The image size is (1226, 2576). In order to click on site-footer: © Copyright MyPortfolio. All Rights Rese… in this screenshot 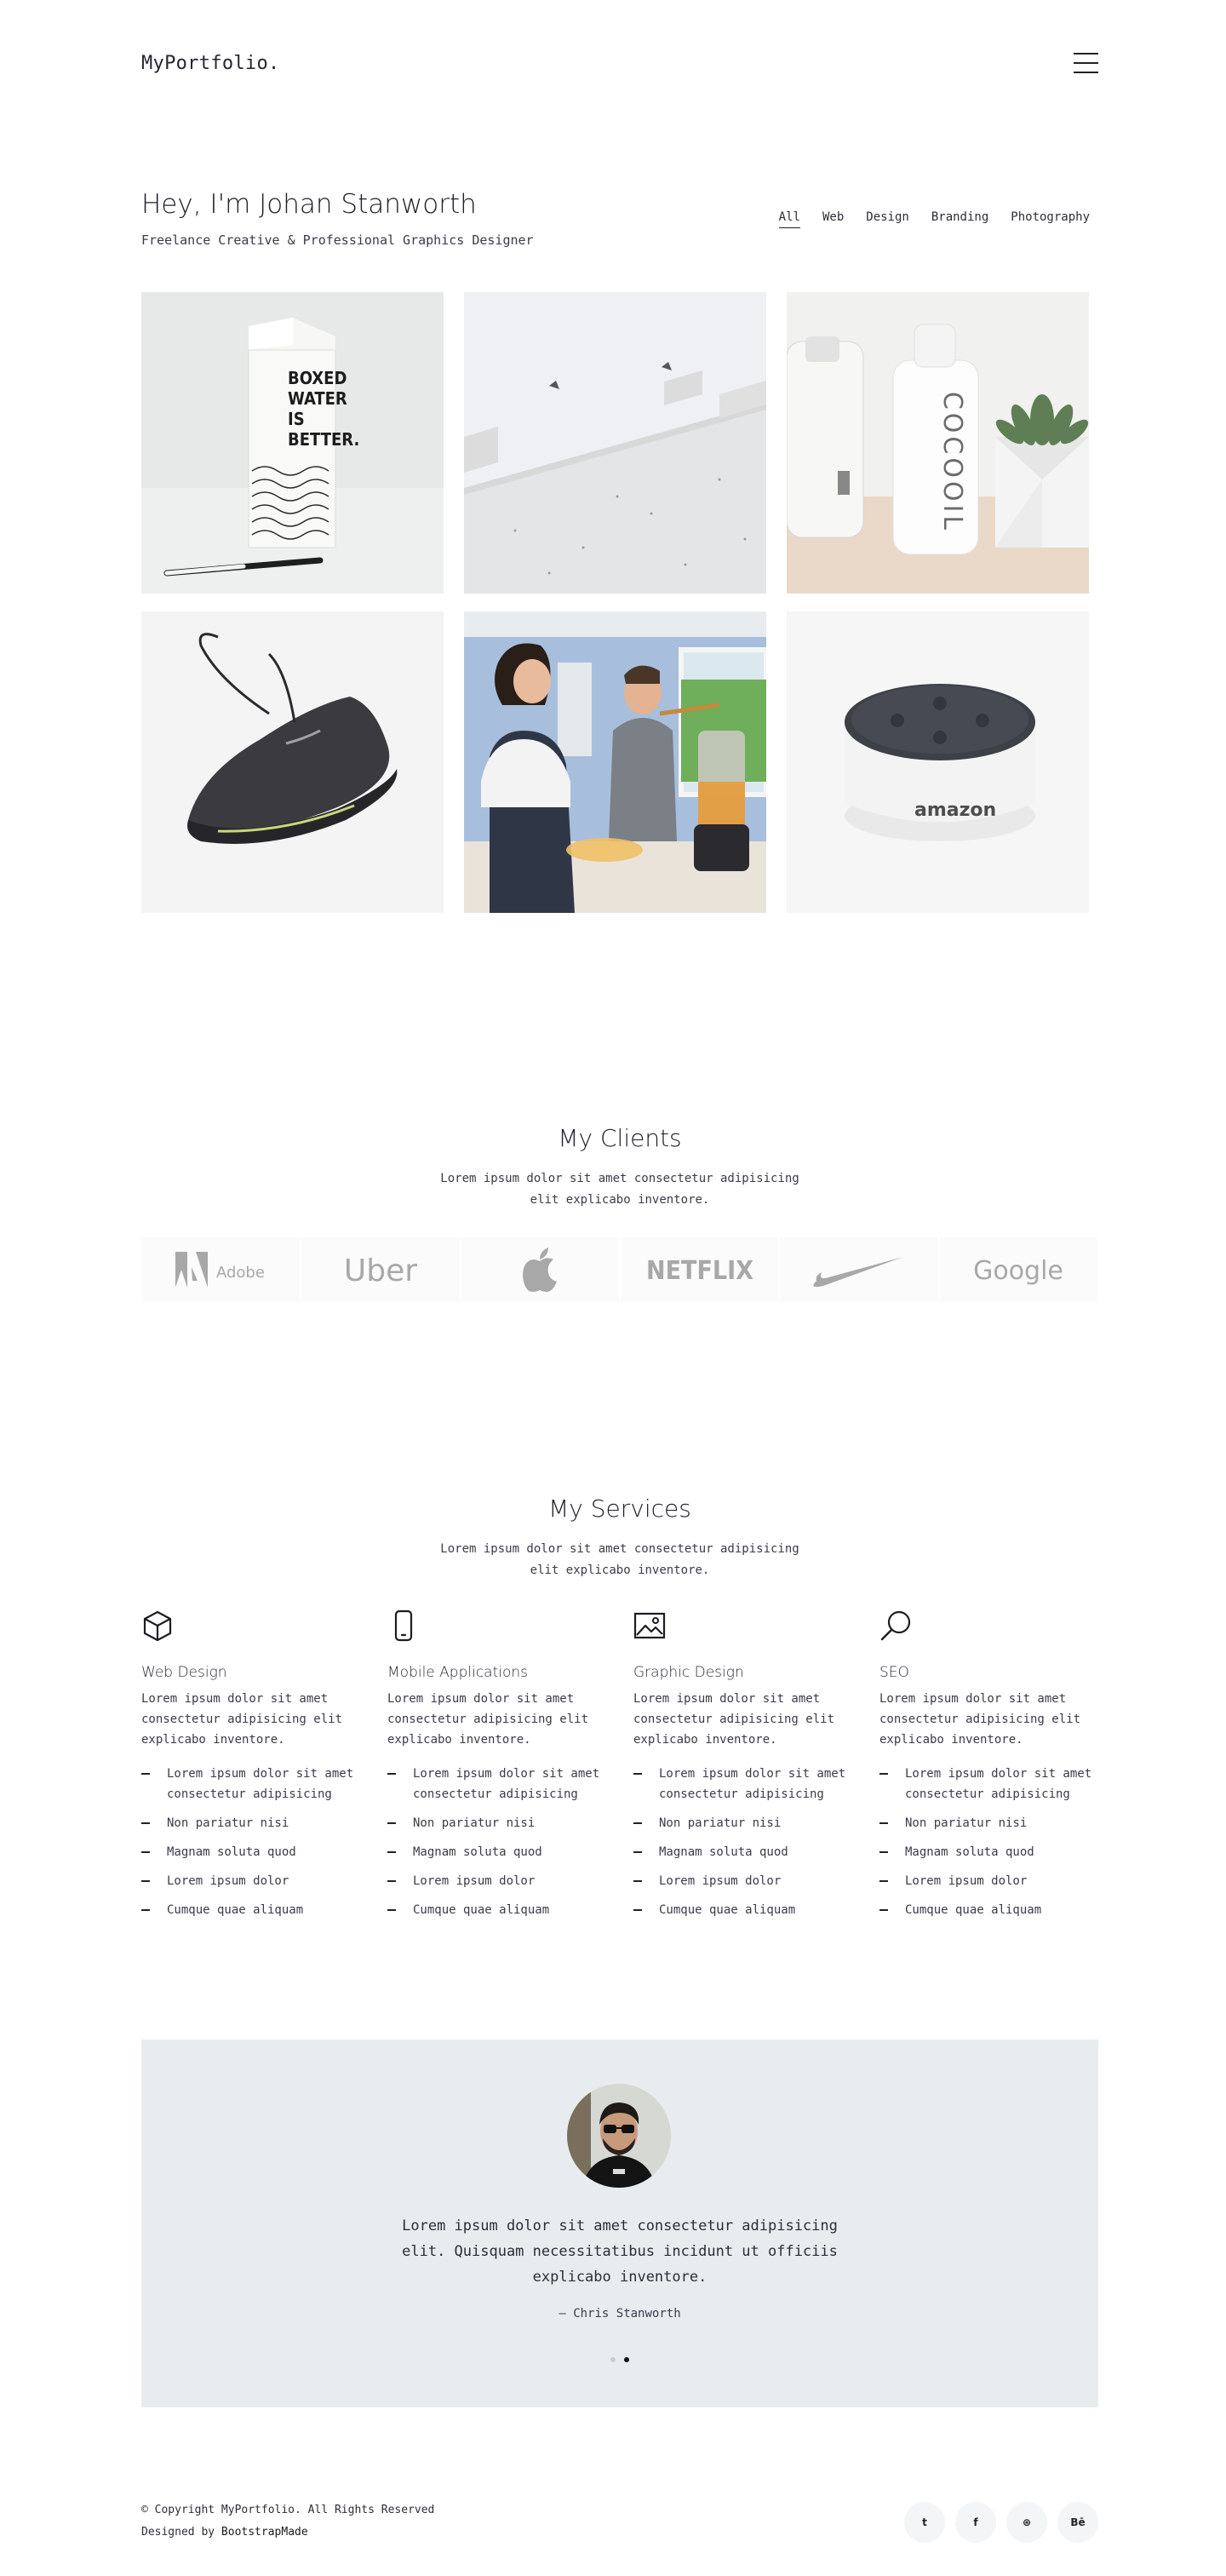, I will do `click(619, 2525)`.